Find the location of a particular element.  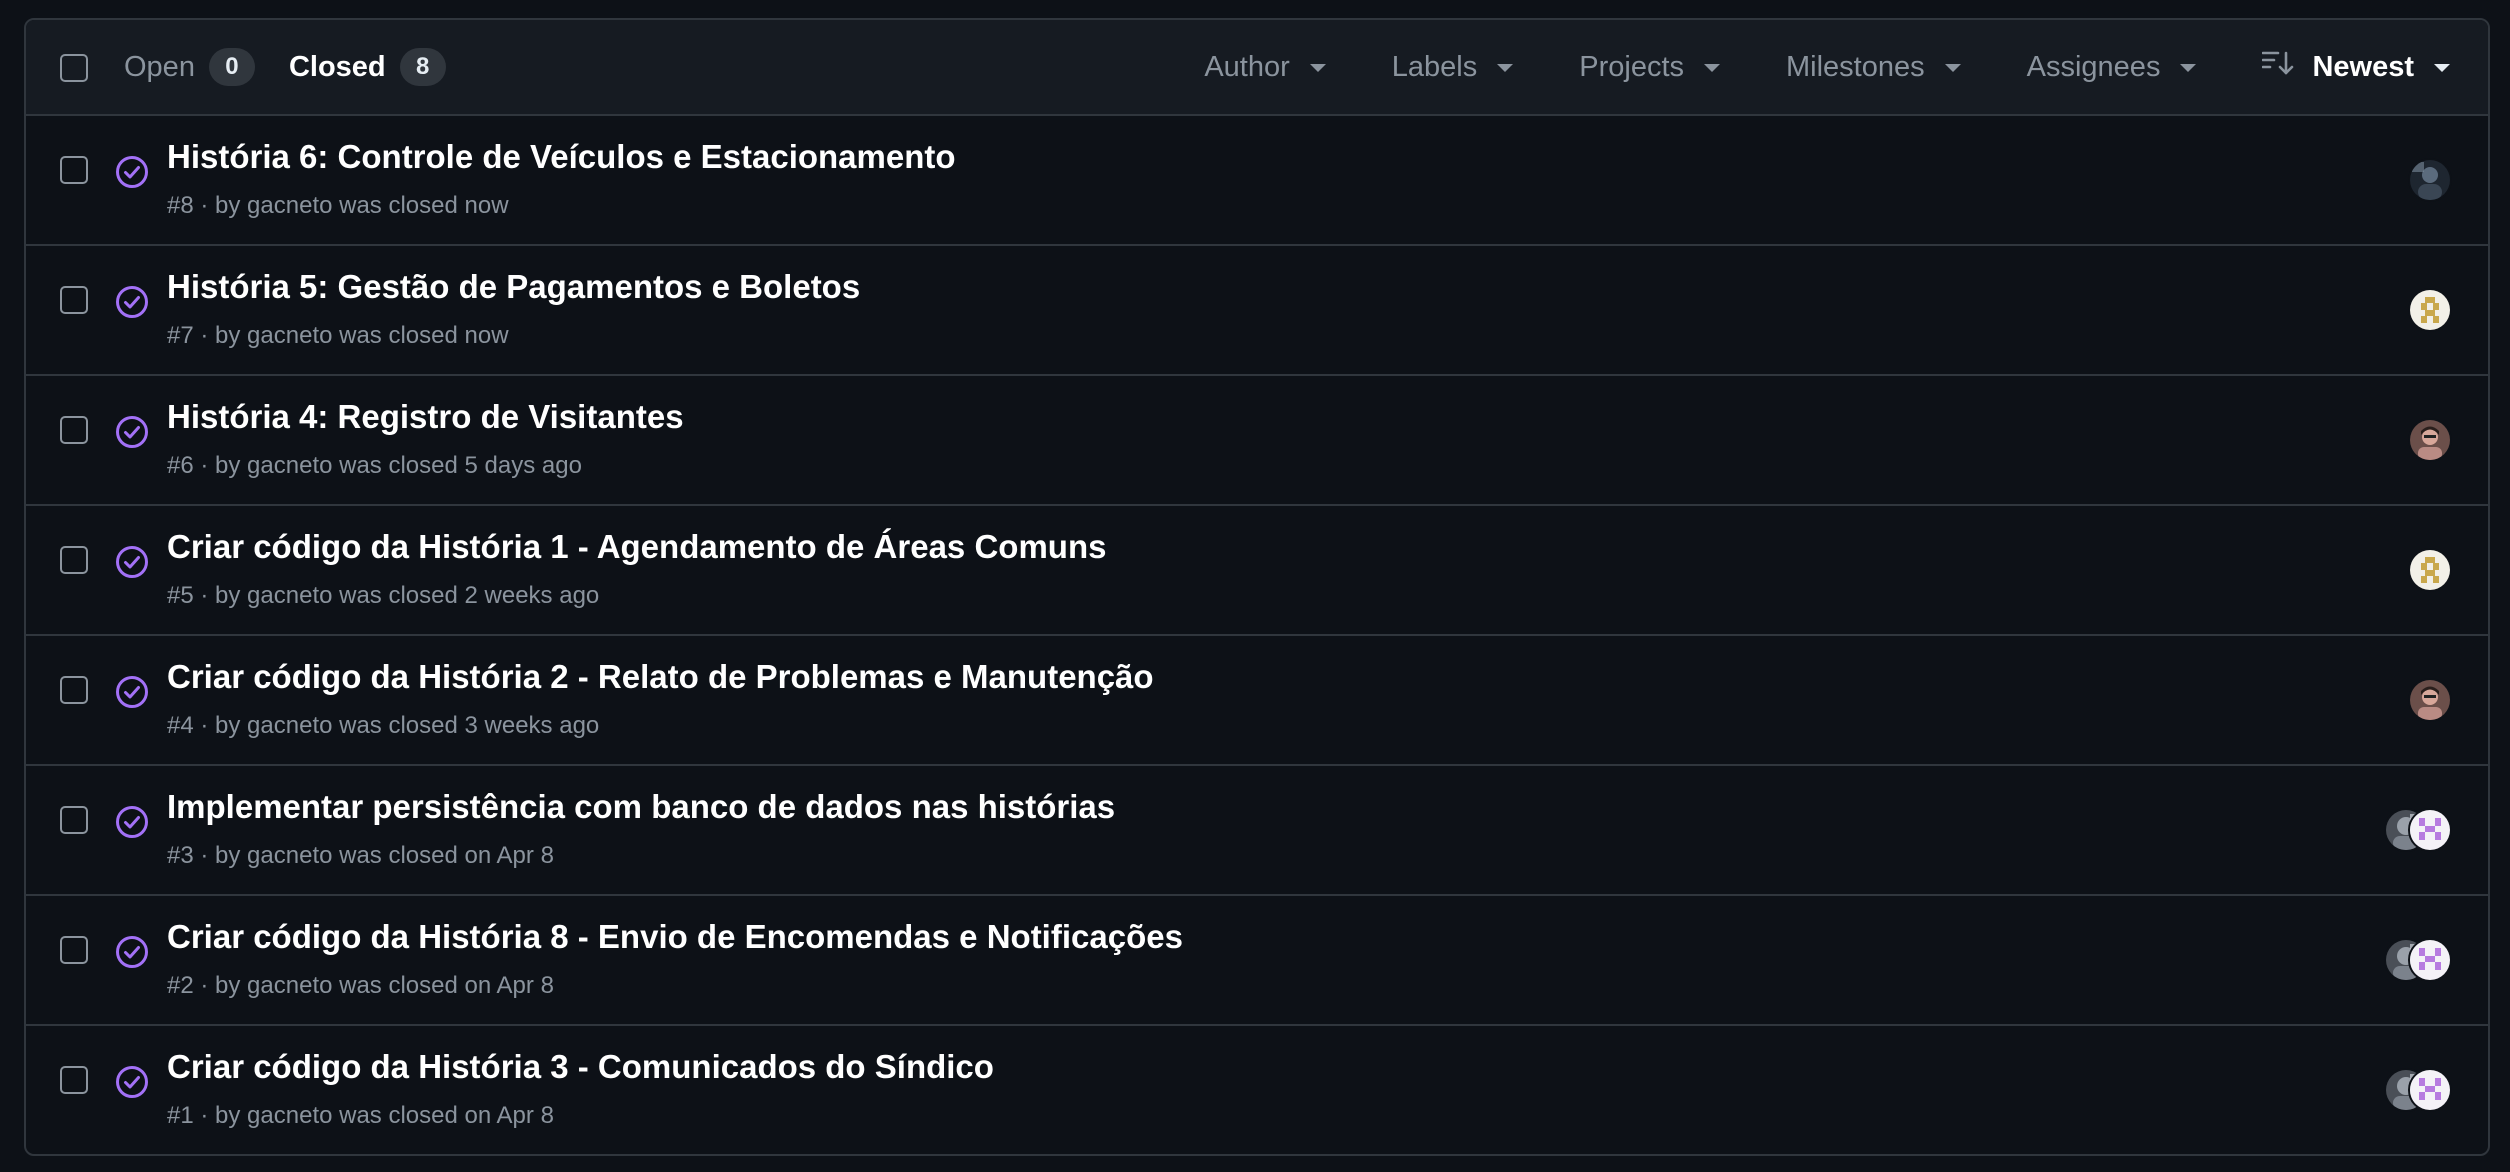

closed-issues-tab: Closed 8 is located at coordinates (367, 67).